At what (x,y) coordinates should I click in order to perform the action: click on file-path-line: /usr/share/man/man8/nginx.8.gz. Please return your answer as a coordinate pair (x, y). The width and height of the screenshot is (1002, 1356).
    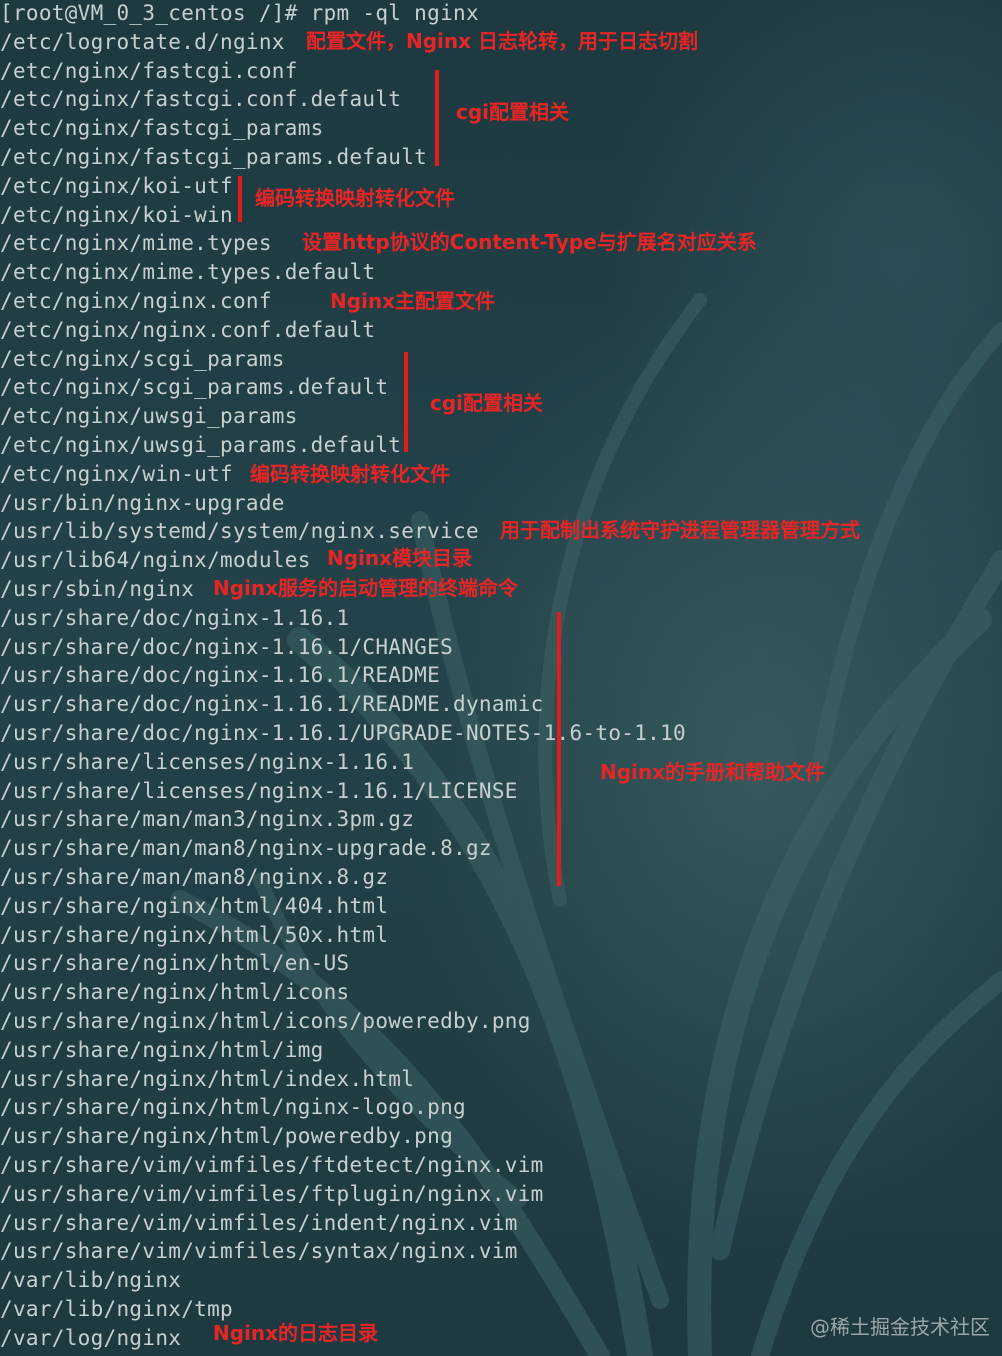
    Looking at the image, I should click on (194, 877).